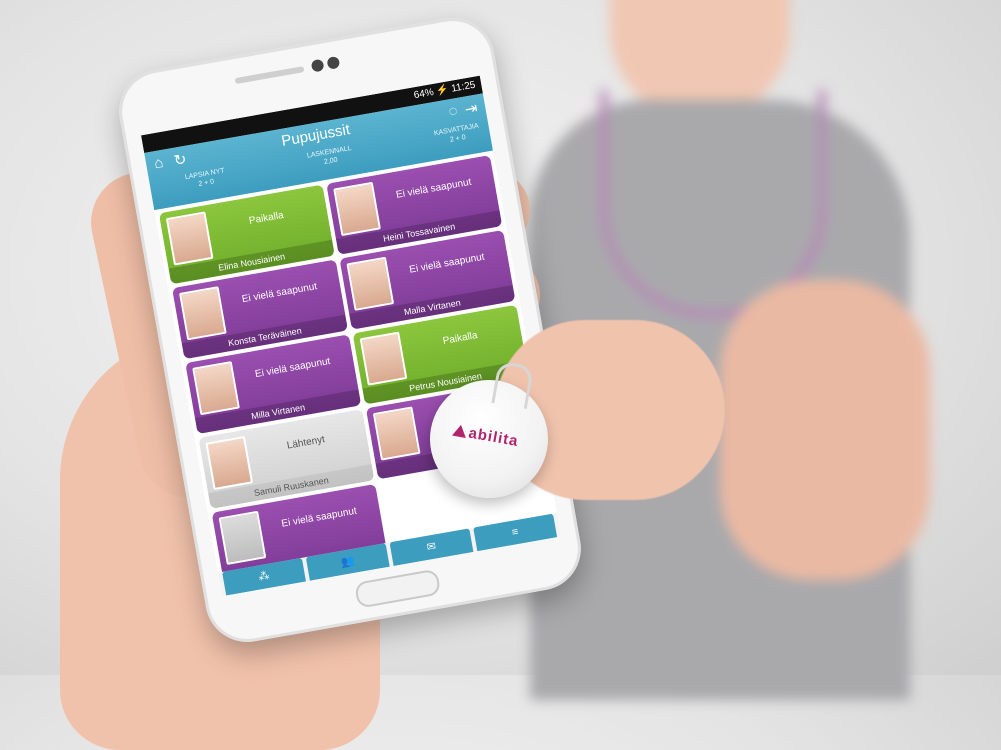 Image resolution: width=1001 pixels, height=750 pixels. Describe the element at coordinates (398, 588) in the screenshot. I see `home-button` at that location.